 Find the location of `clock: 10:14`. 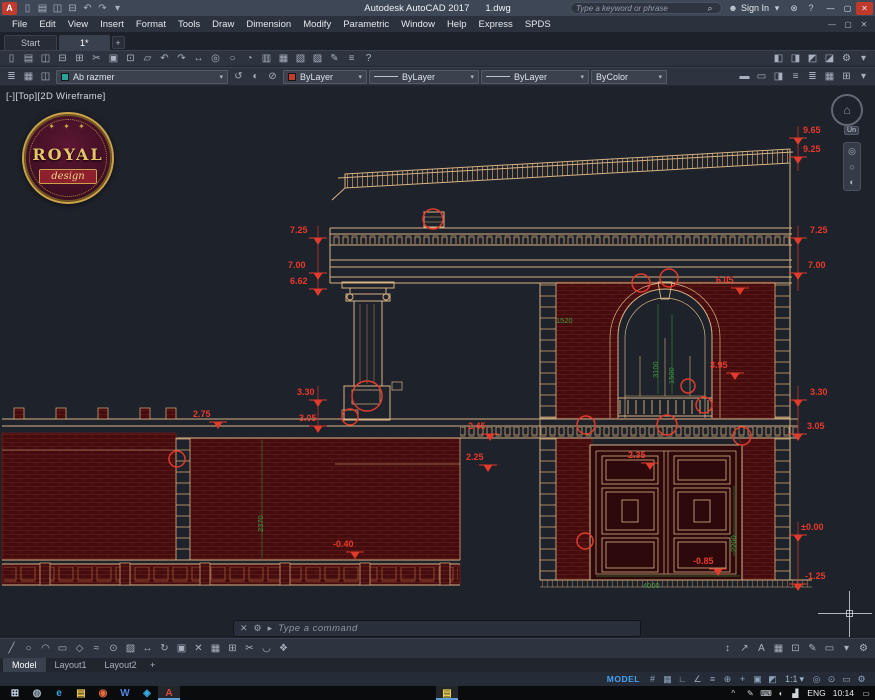

clock: 10:14 is located at coordinates (843, 693).